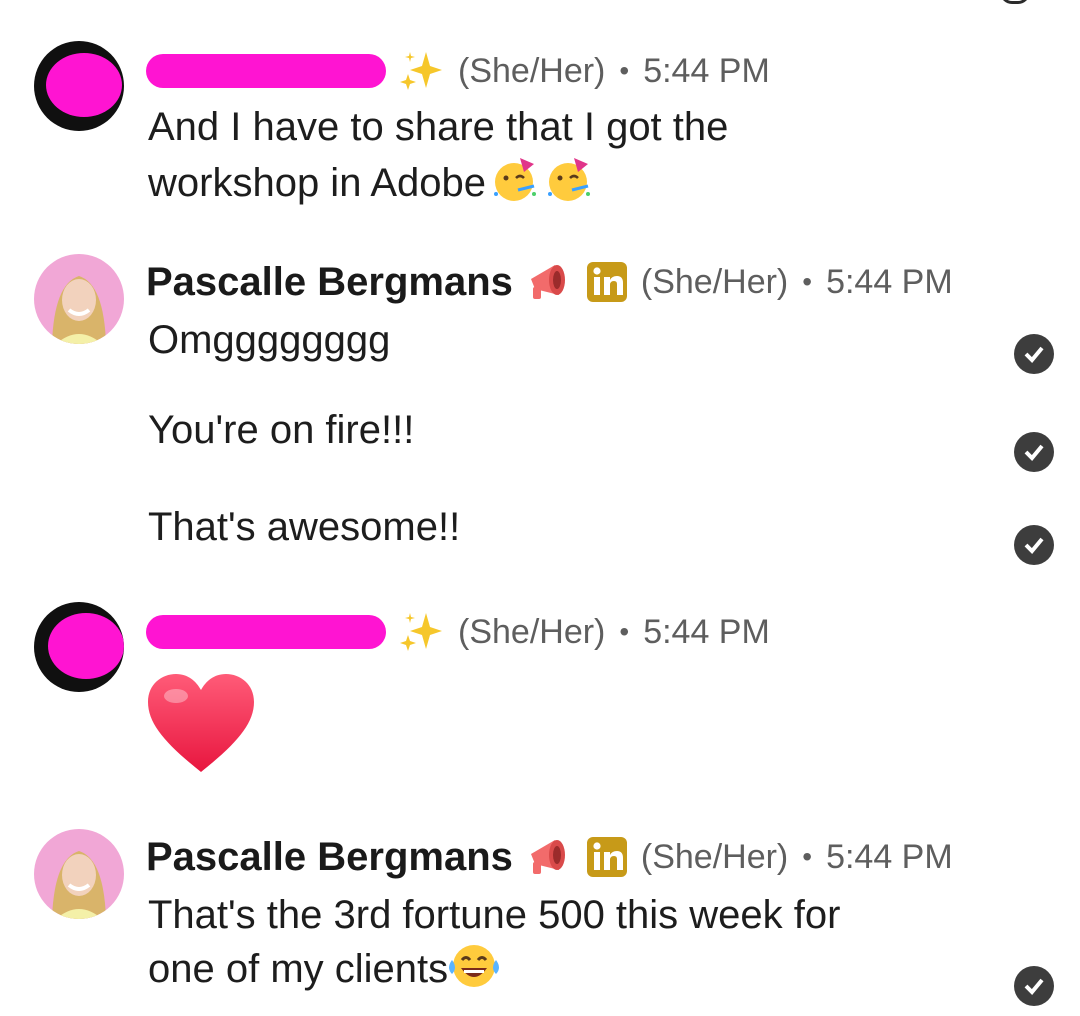 This screenshot has height=1016, width=1080. Describe the element at coordinates (201, 726) in the screenshot. I see `red-heart-icon` at that location.